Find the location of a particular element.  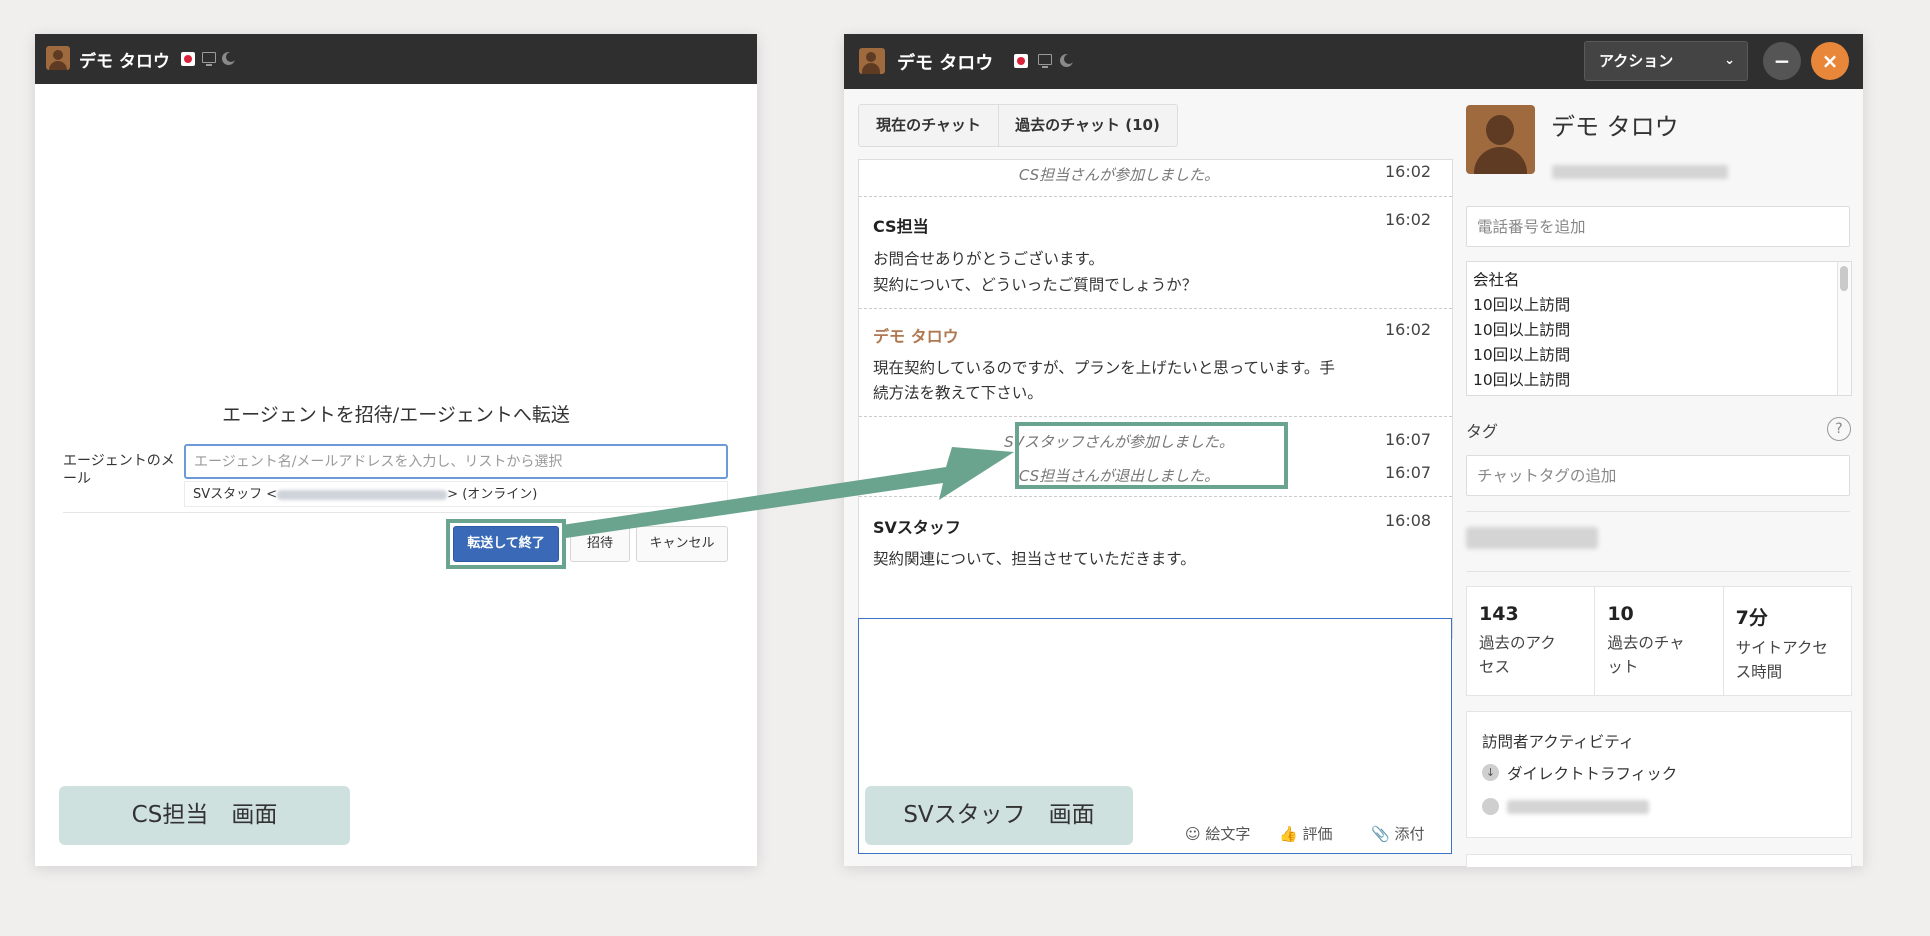

action-dropdown: アクション ⌄ is located at coordinates (1666, 61).